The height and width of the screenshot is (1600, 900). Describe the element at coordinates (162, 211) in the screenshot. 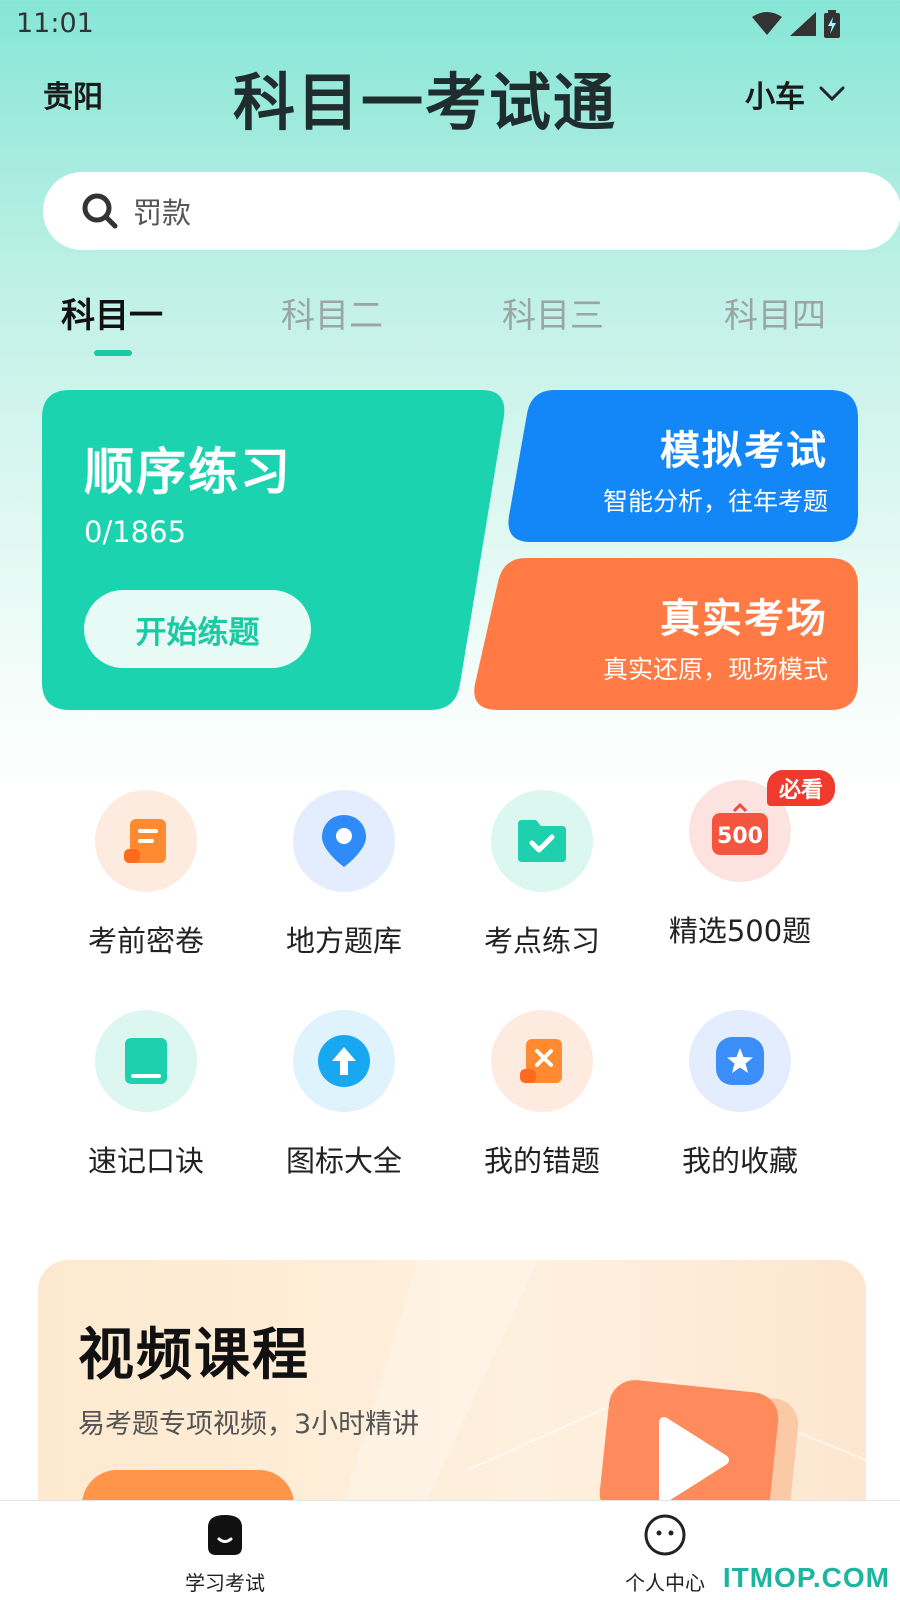

I see `search-input: 罚款` at that location.